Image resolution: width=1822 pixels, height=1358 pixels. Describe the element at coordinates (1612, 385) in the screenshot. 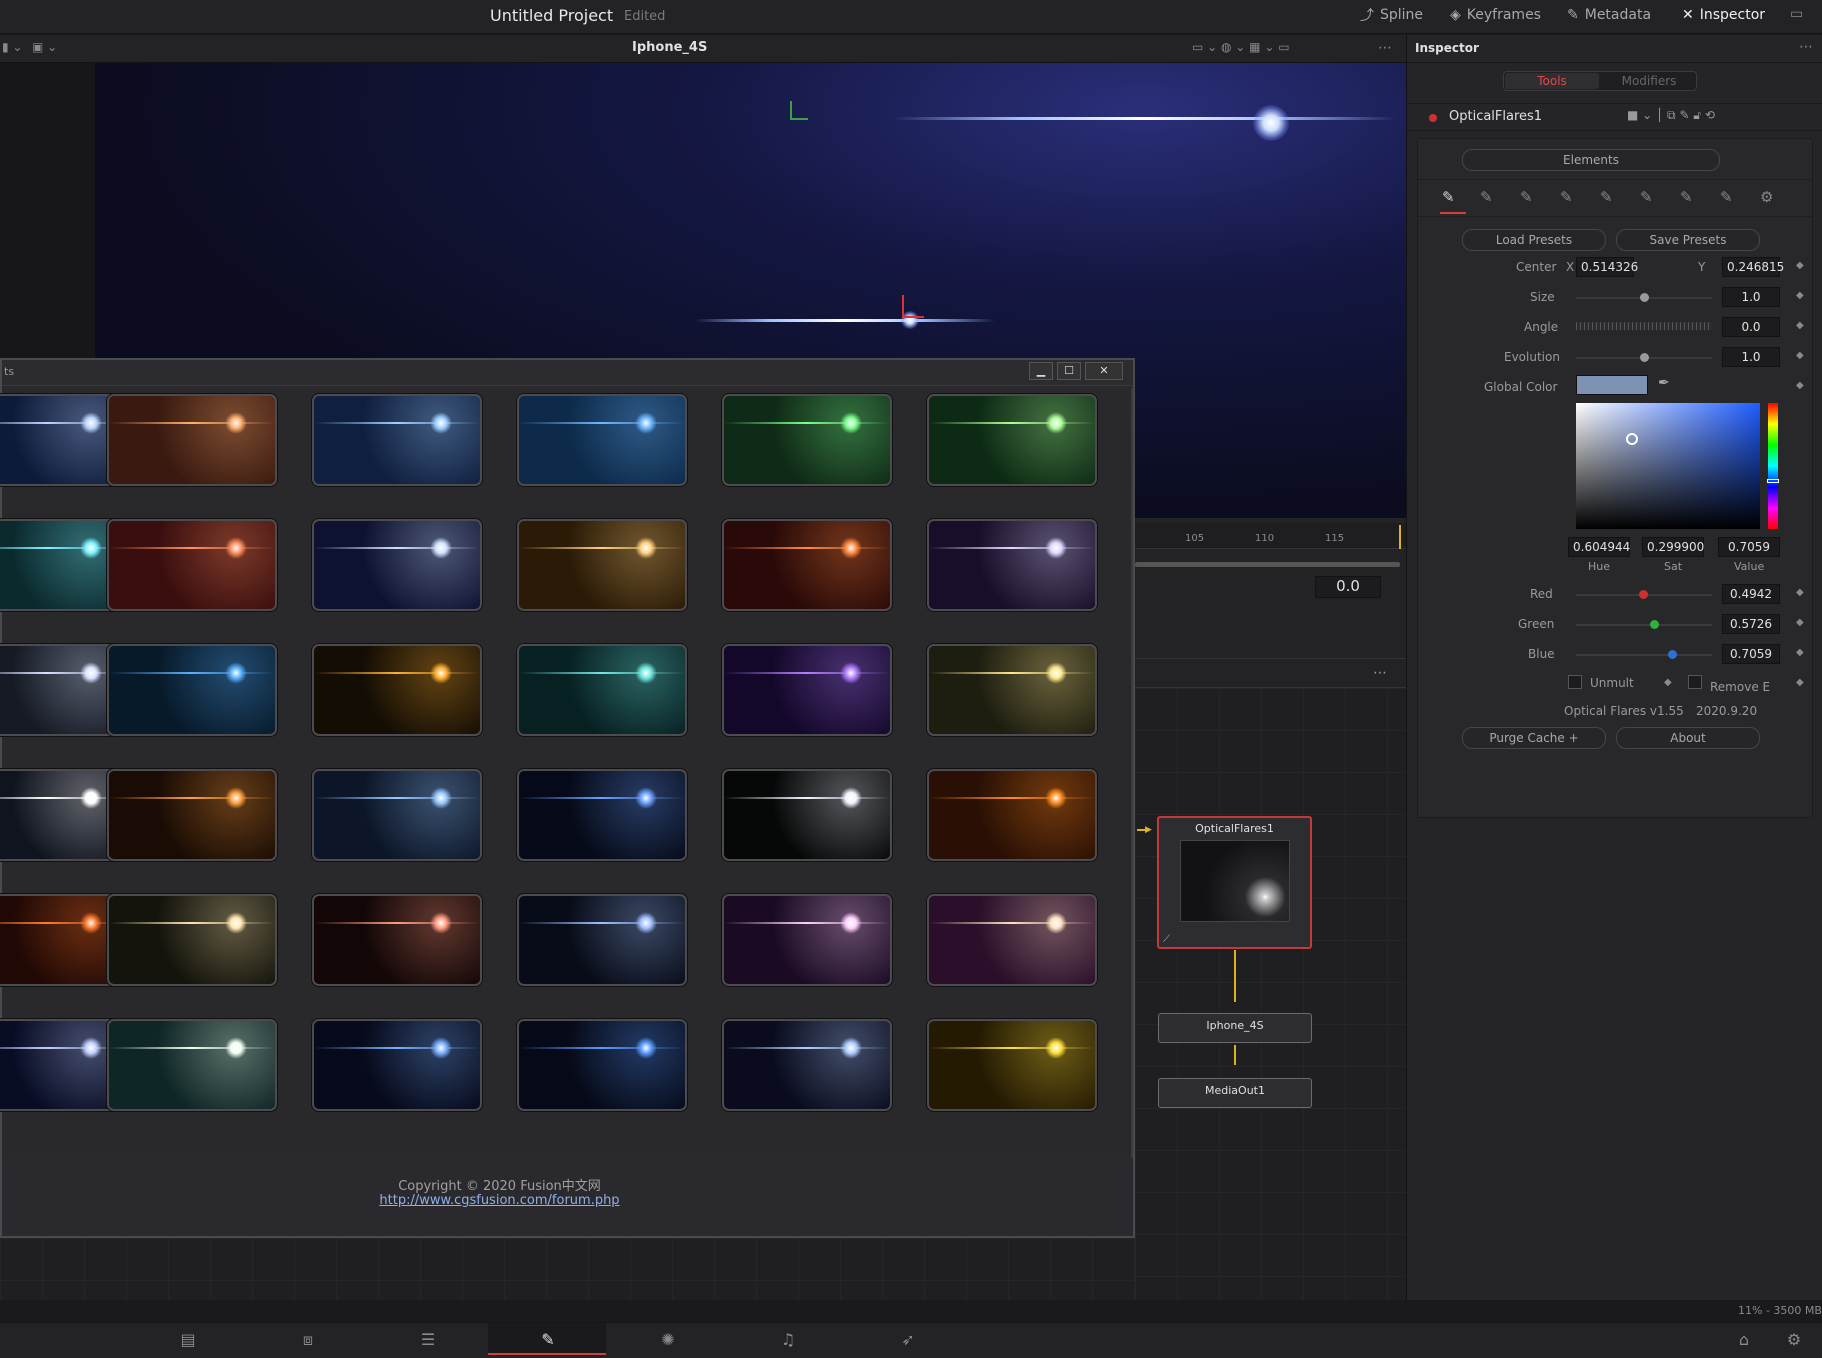

I see `global-color-swatch` at that location.